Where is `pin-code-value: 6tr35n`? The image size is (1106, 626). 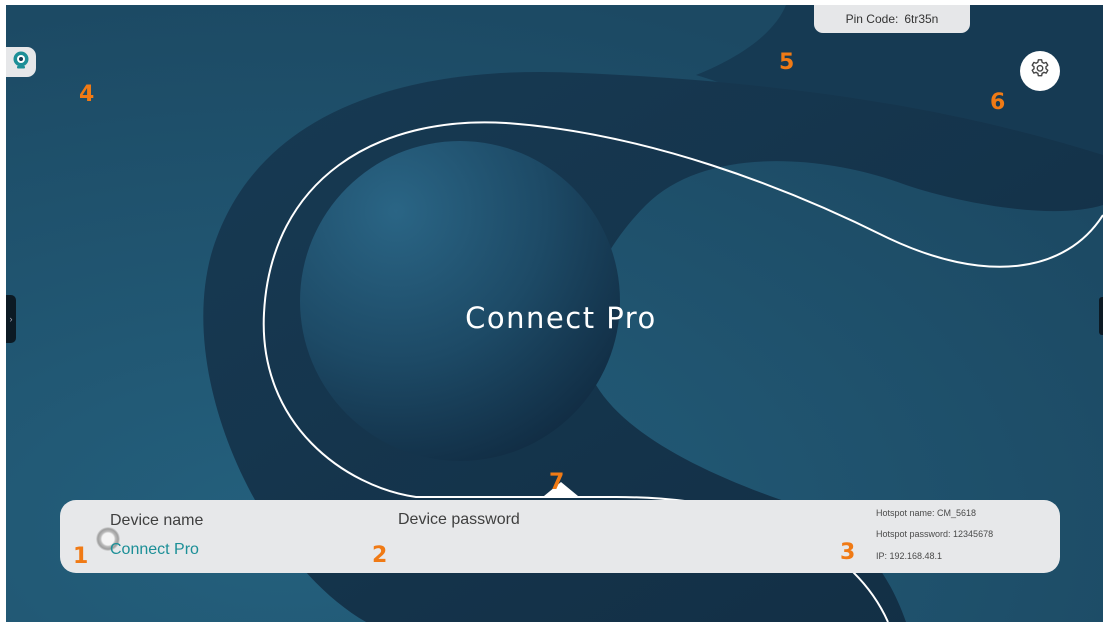 pin-code-value: 6tr35n is located at coordinates (921, 19).